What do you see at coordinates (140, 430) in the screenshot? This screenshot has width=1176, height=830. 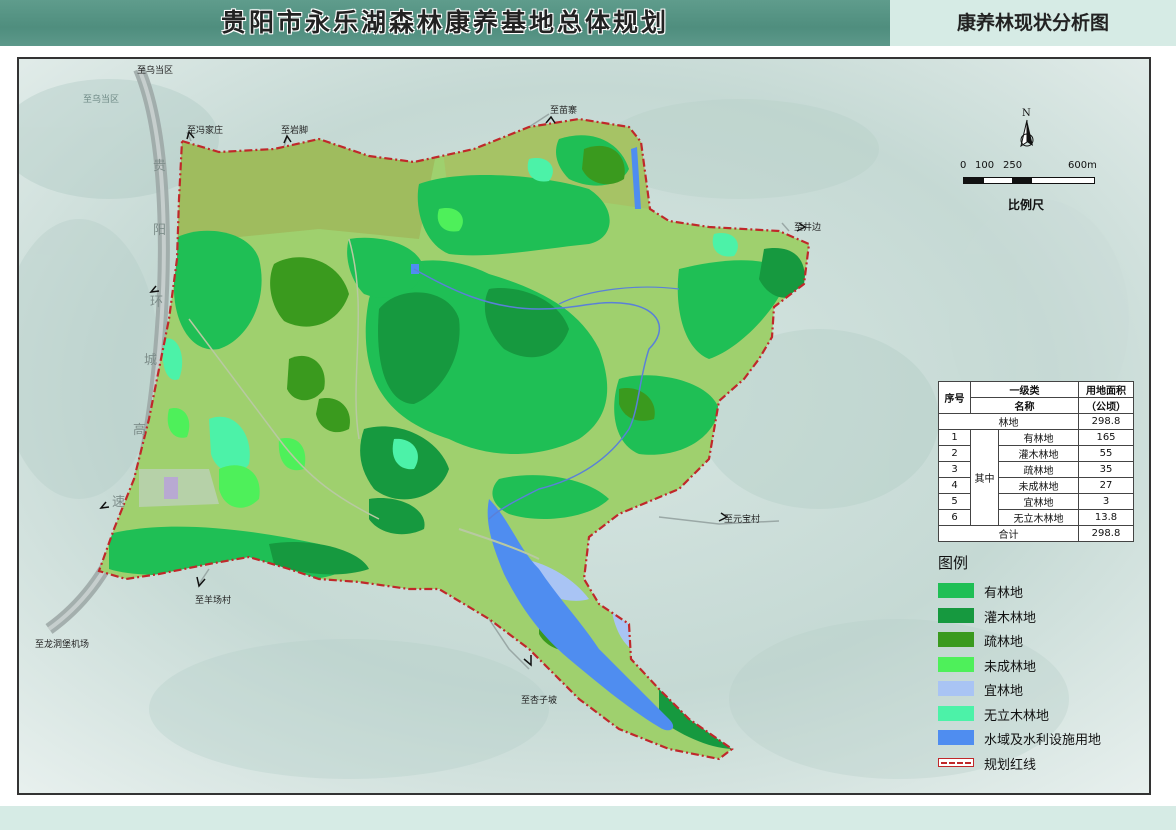 I see `highway-char: 高` at bounding box center [140, 430].